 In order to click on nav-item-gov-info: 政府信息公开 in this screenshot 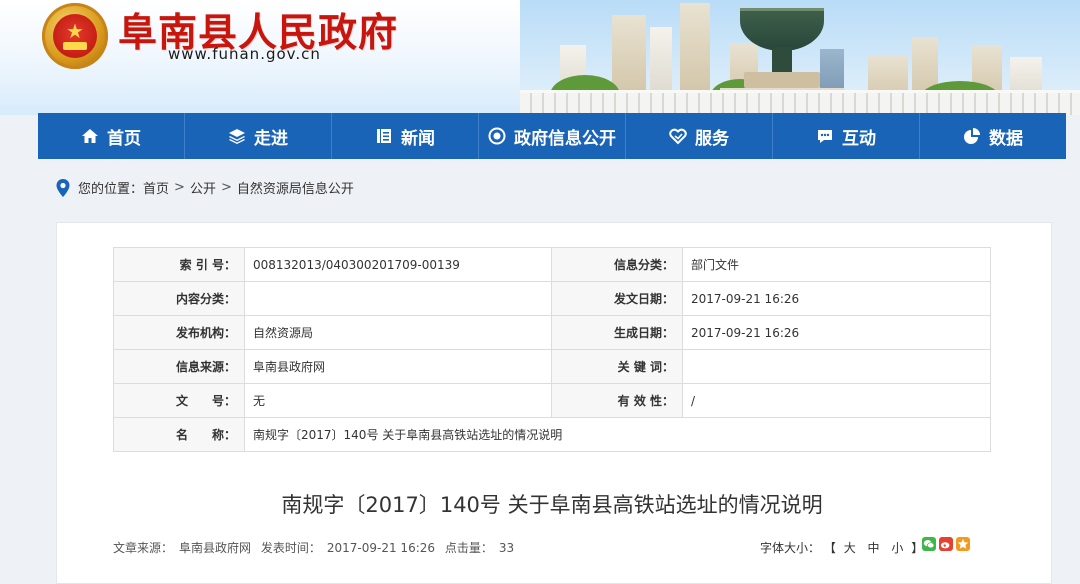, I will do `click(552, 136)`.